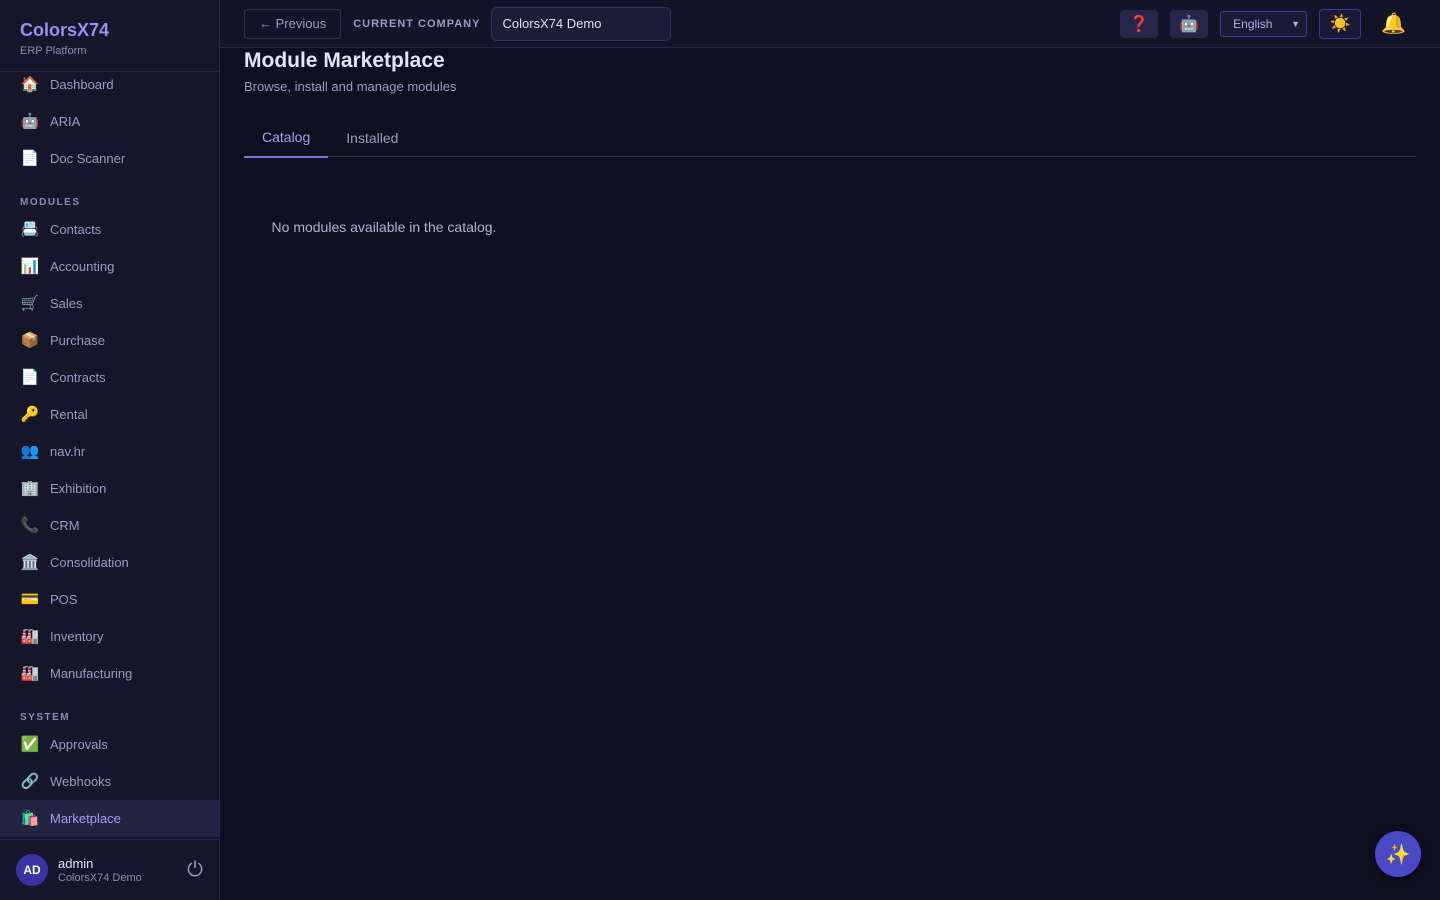 This screenshot has width=1440, height=900. I want to click on language-select: English ▼, so click(1264, 23).